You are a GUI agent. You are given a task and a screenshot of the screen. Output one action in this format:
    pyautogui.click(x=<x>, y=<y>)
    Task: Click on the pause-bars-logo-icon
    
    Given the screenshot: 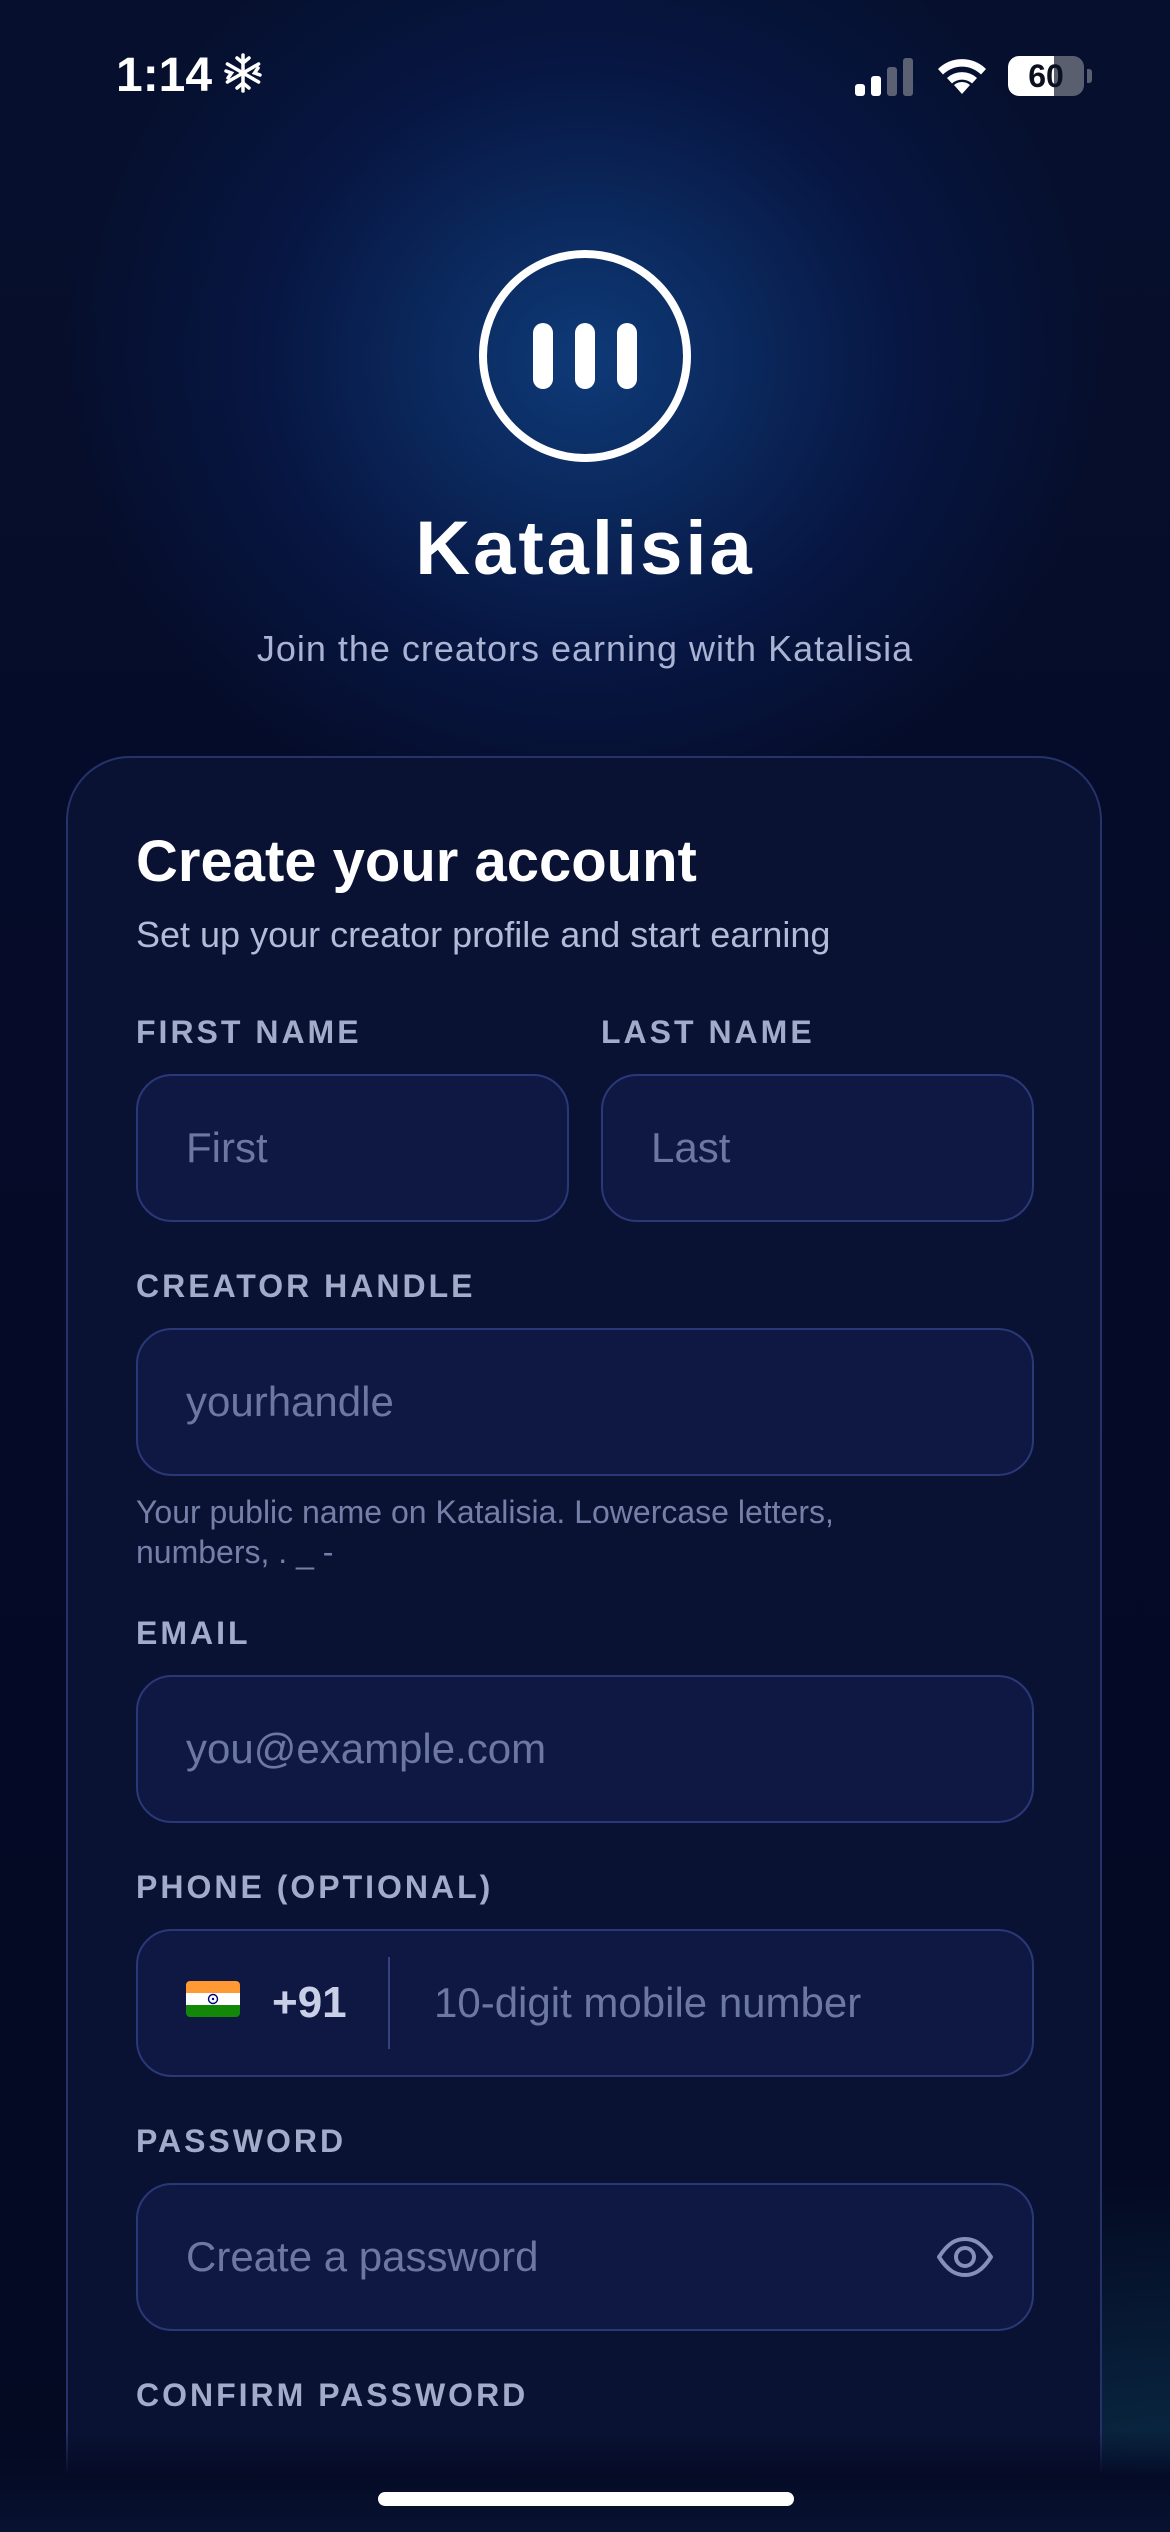 What is the action you would take?
    pyautogui.click(x=585, y=356)
    